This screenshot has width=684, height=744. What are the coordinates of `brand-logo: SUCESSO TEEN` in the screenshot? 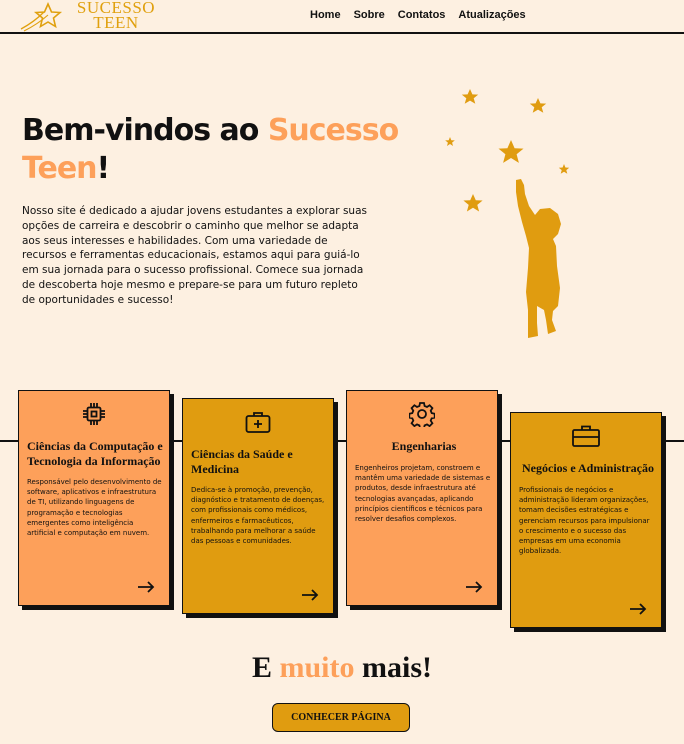 It's located at (86, 16).